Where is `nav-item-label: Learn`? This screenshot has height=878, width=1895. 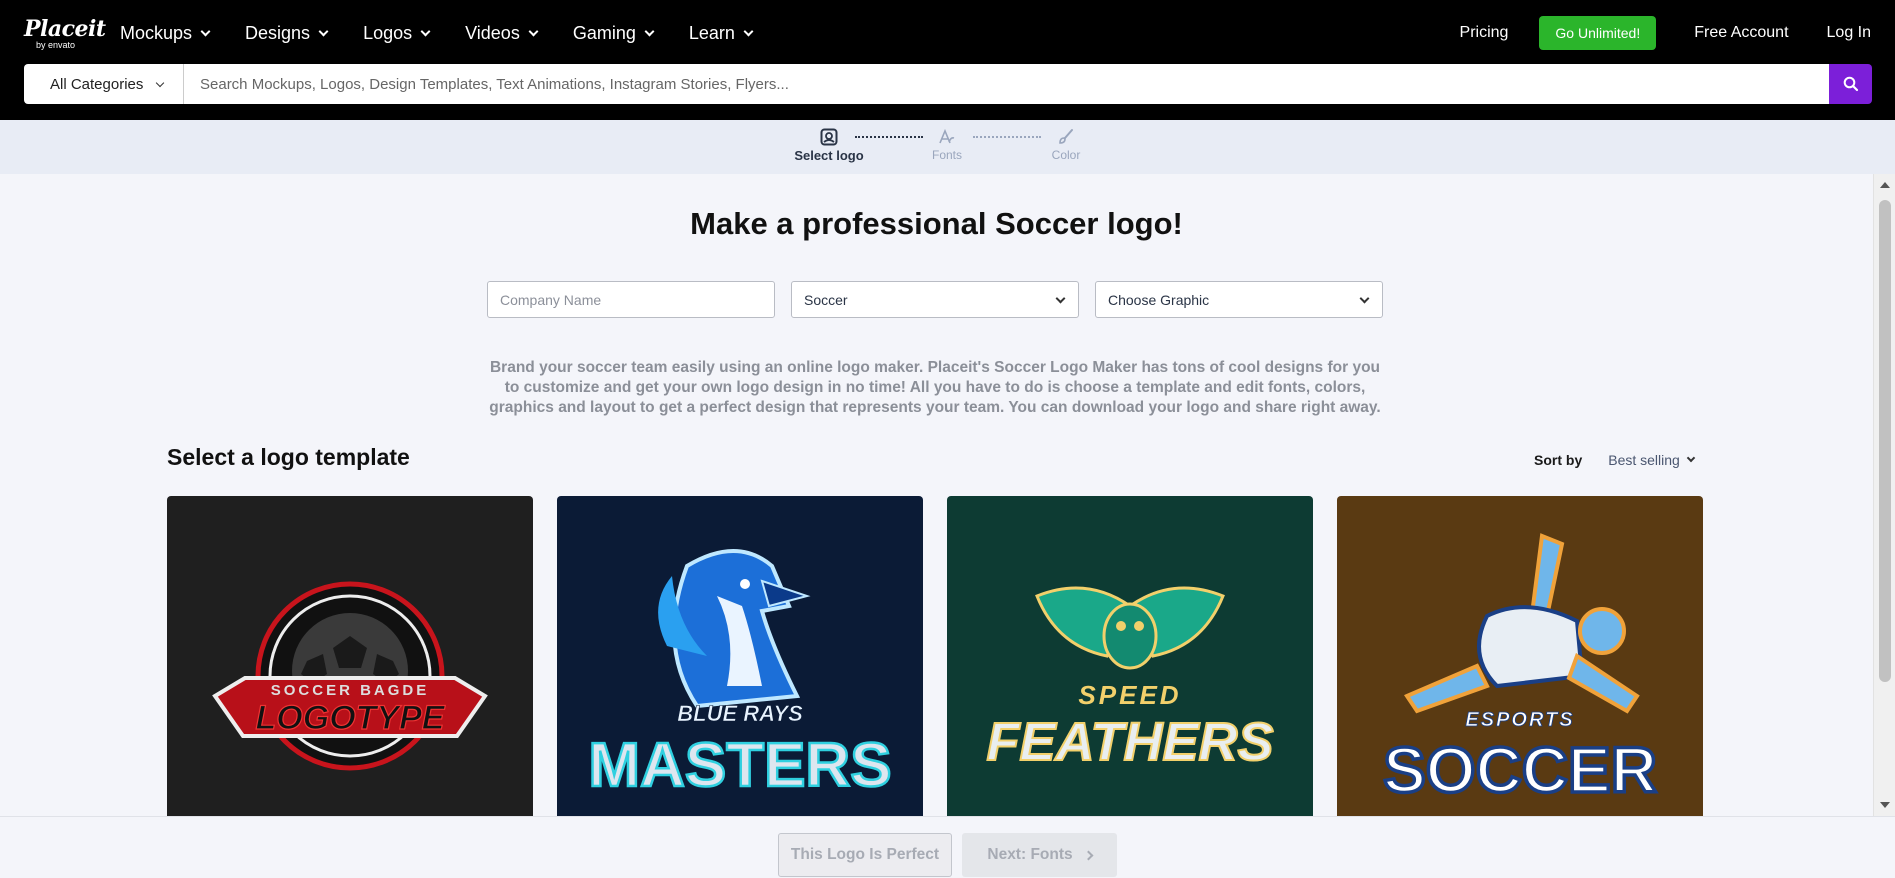 nav-item-label: Learn is located at coordinates (711, 32).